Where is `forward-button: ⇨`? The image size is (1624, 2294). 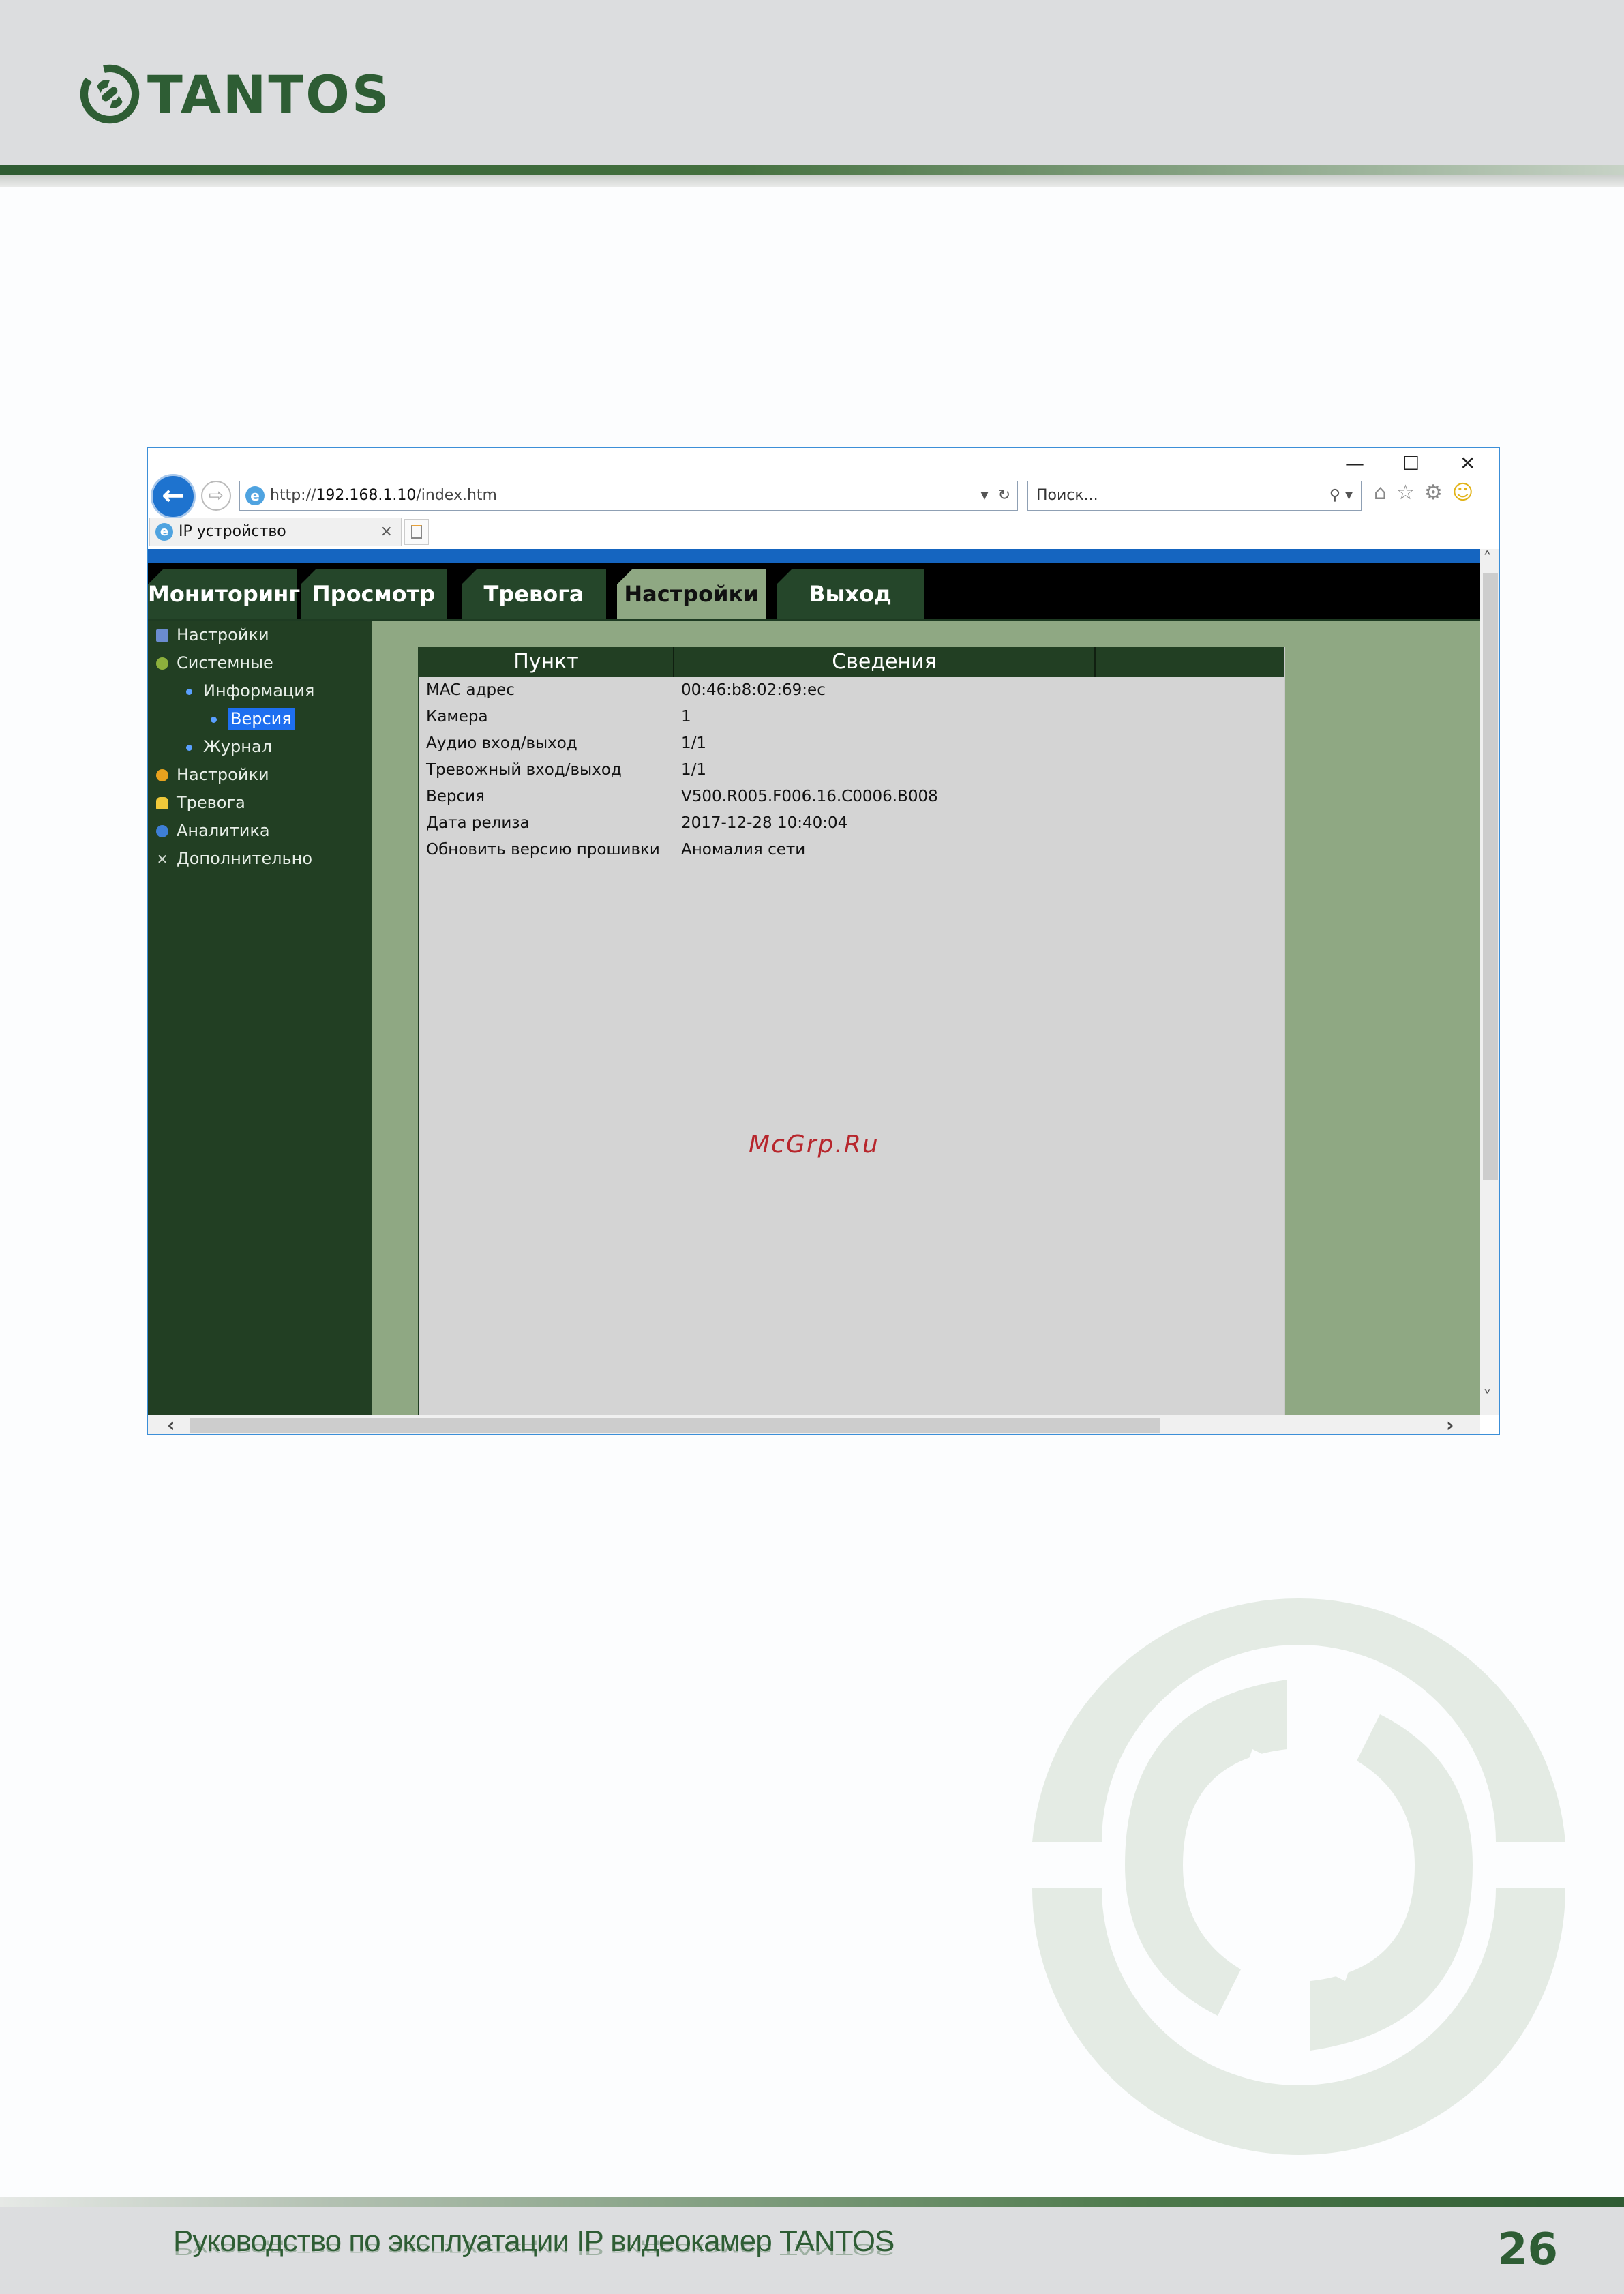 forward-button: ⇨ is located at coordinates (216, 496).